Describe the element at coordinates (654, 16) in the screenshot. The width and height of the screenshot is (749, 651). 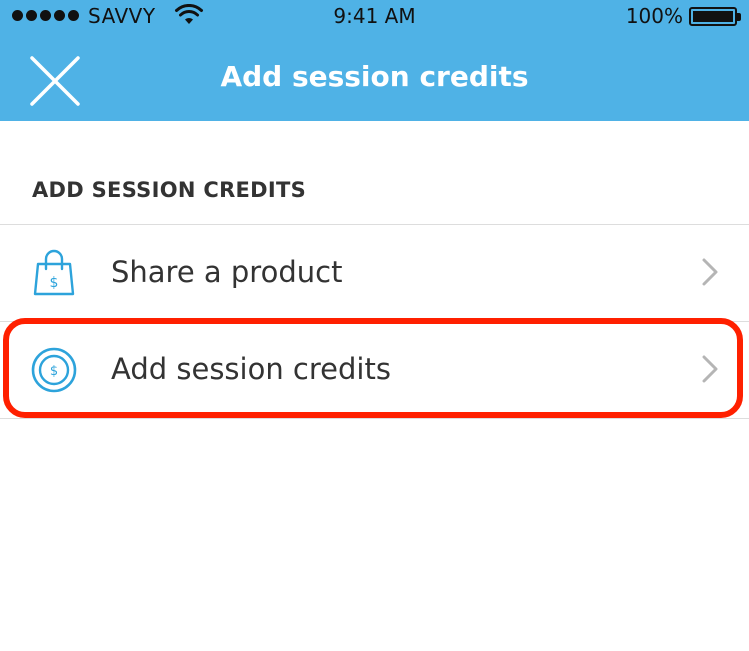
I see `battery-percentage: 100%` at that location.